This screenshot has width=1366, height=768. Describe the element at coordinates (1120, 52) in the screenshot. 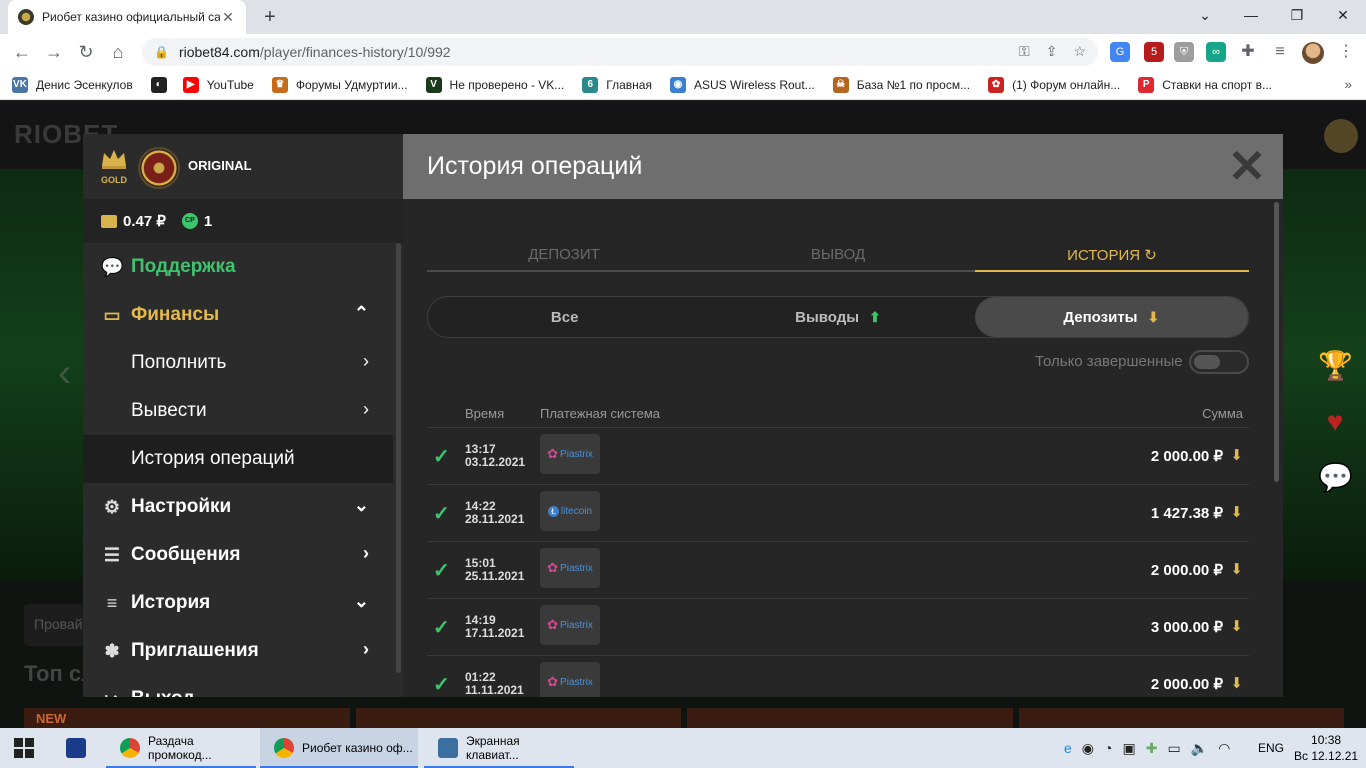

I see `translate-extension-icon: G` at that location.